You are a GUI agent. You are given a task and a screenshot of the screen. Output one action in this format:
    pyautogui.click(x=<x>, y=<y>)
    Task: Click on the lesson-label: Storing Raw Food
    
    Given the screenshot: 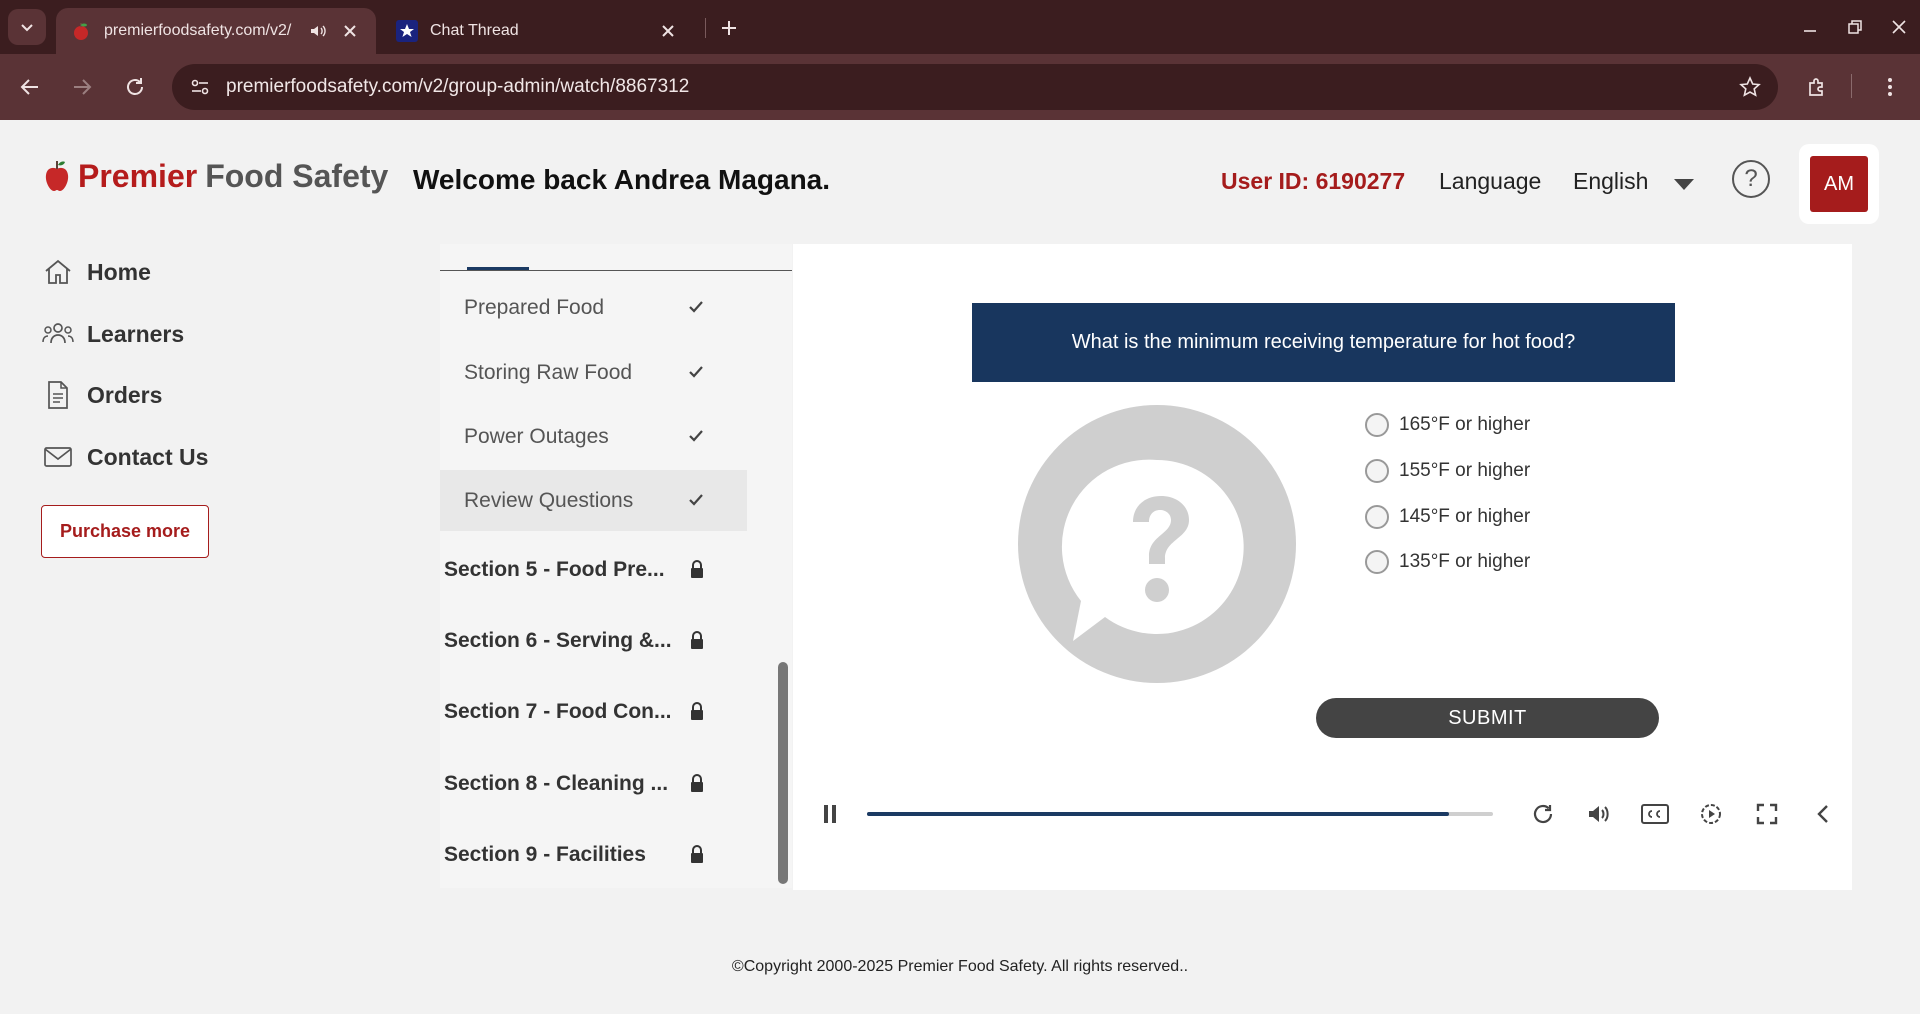 What is the action you would take?
    pyautogui.click(x=548, y=372)
    